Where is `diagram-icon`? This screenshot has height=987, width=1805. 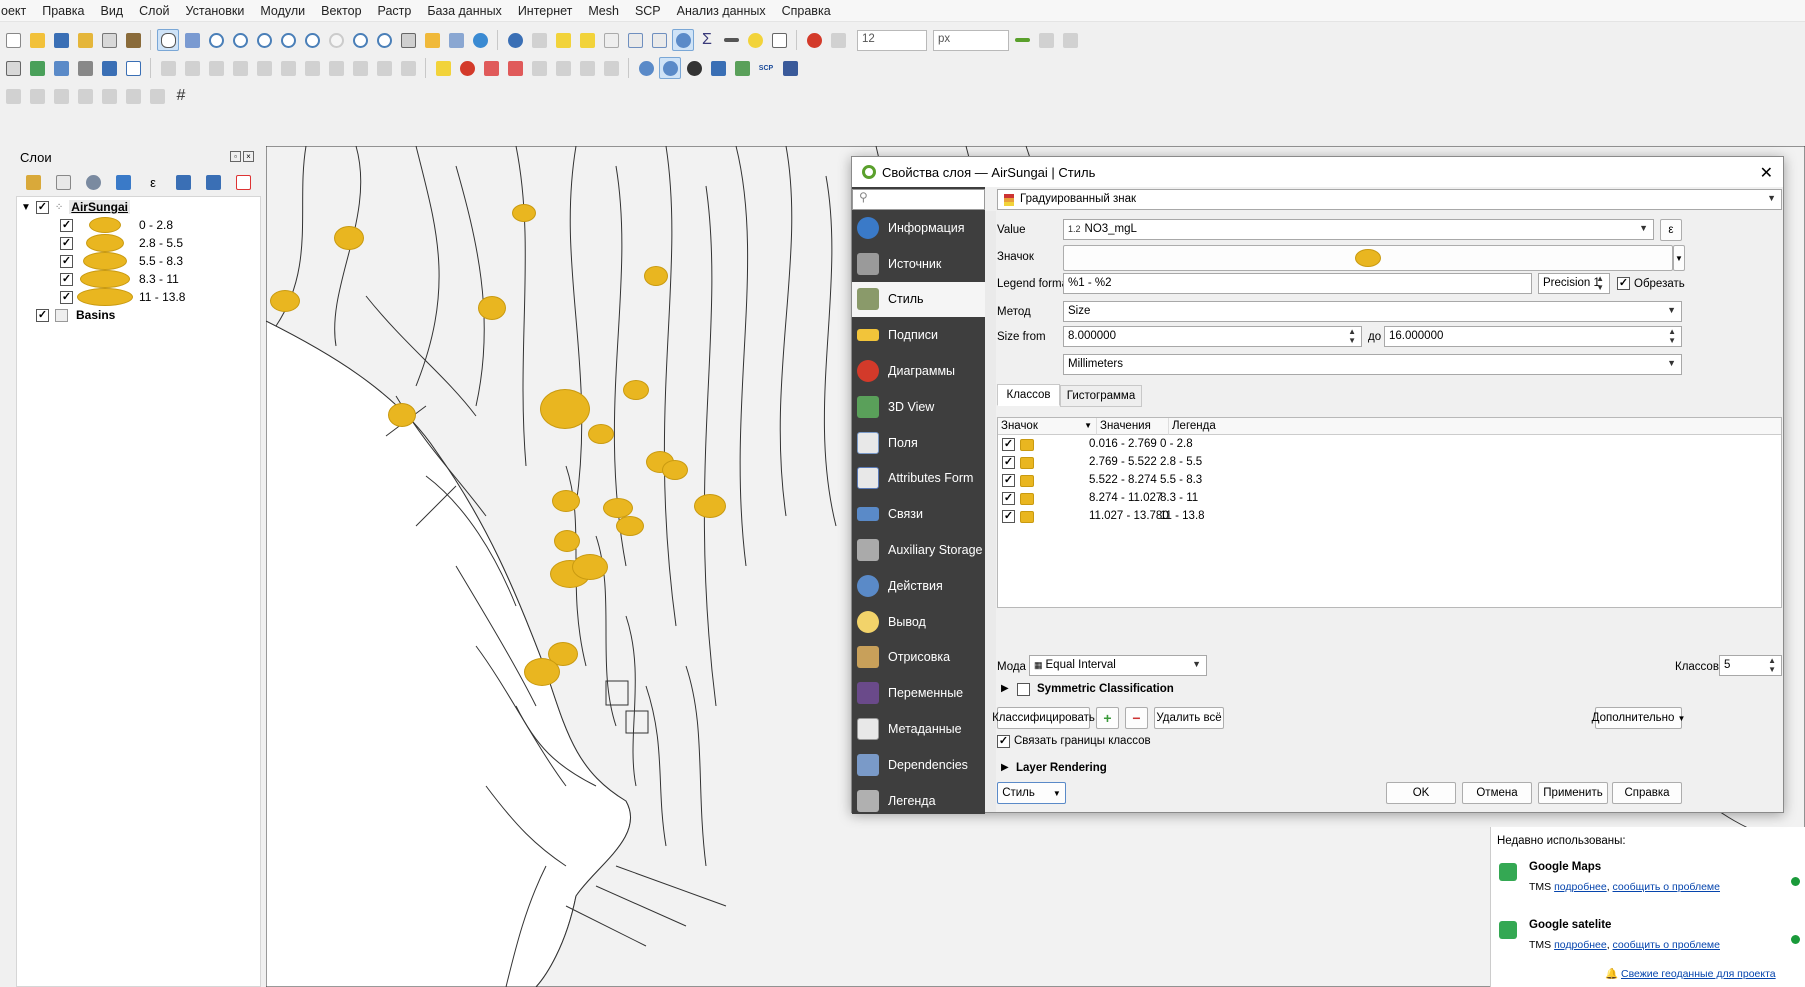 diagram-icon is located at coordinates (467, 68).